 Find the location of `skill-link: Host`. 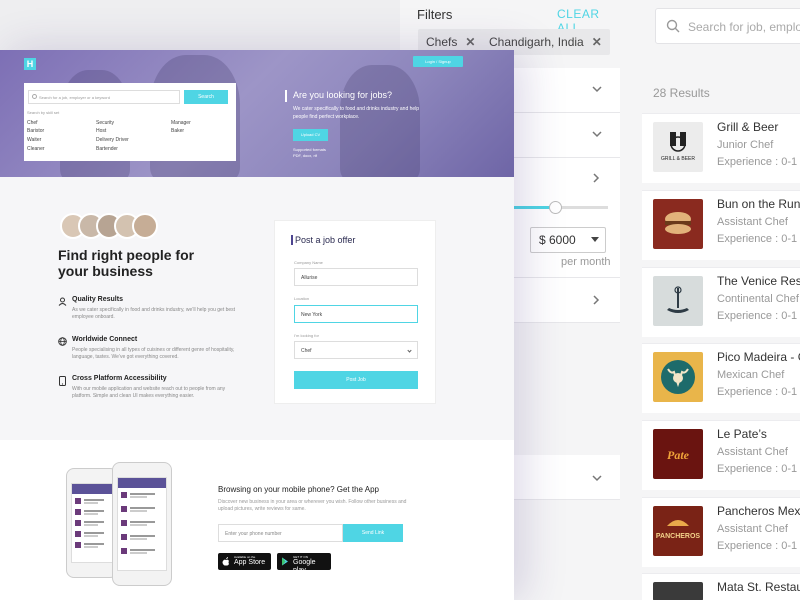

skill-link: Host is located at coordinates (101, 131).